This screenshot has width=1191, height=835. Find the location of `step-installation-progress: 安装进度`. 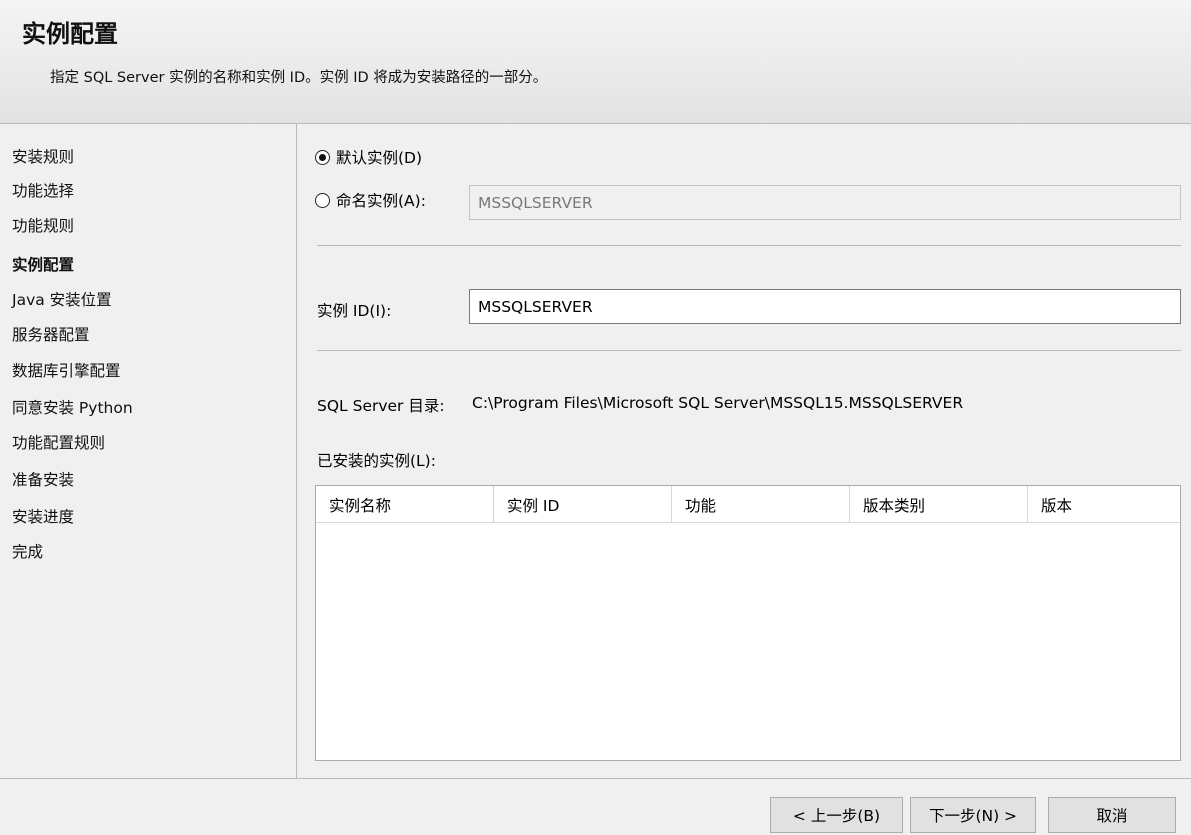

step-installation-progress: 安装进度 is located at coordinates (43, 516).